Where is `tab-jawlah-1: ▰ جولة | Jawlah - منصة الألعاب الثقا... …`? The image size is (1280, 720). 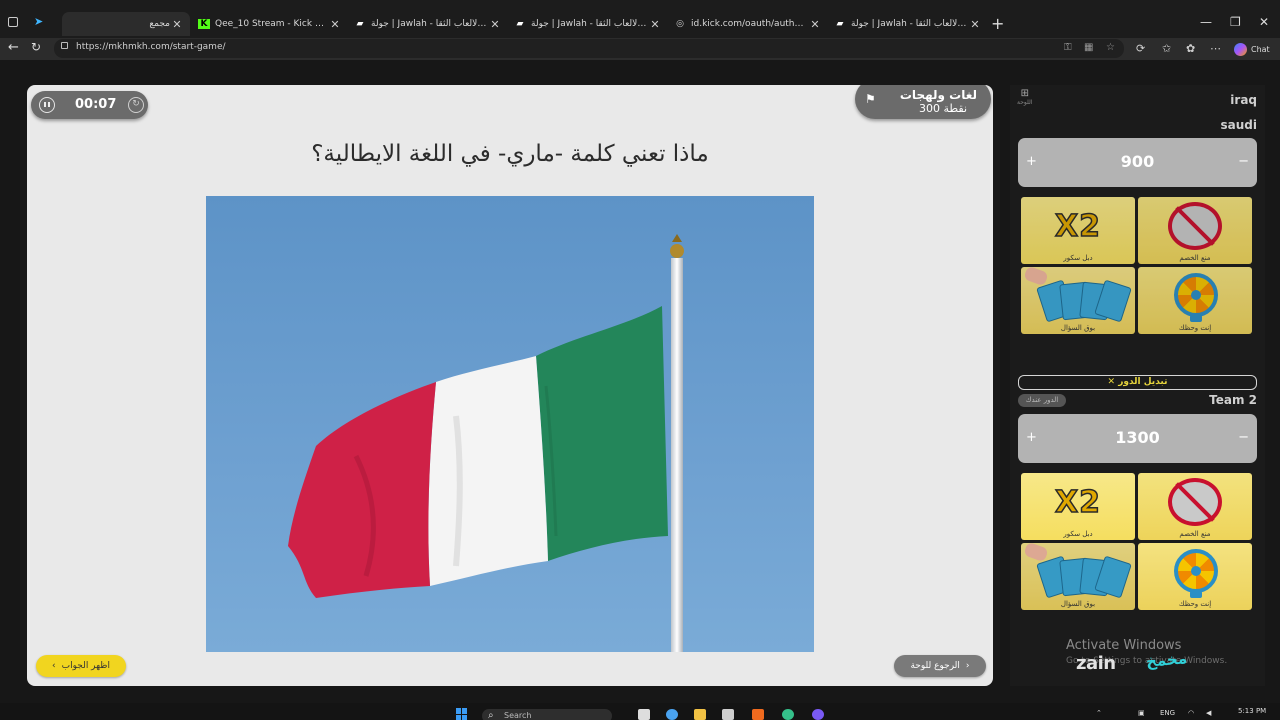 tab-jawlah-1: ▰ جولة | Jawlah - منصة الألعاب الثقا... … is located at coordinates (428, 24).